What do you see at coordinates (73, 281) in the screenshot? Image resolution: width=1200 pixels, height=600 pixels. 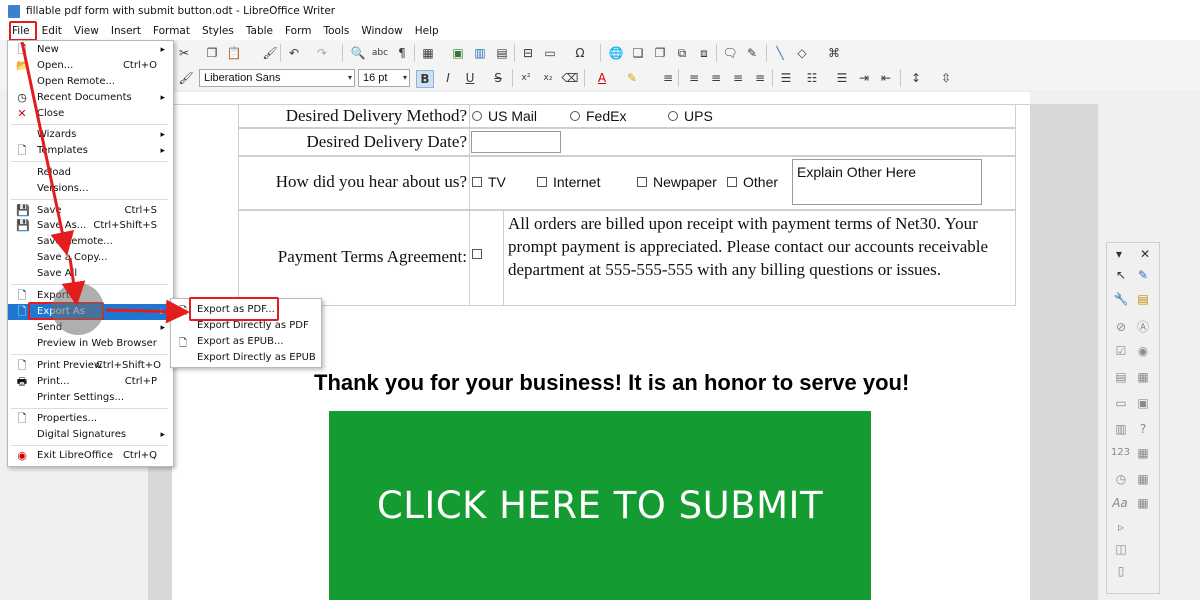 I see `arrow-to-export-as` at bounding box center [73, 281].